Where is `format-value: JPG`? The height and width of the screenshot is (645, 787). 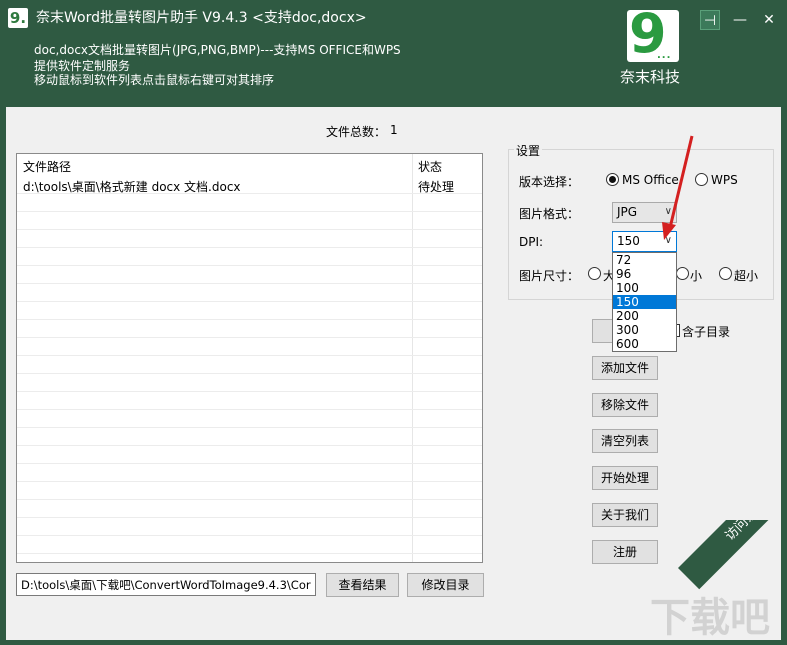 format-value: JPG is located at coordinates (627, 212).